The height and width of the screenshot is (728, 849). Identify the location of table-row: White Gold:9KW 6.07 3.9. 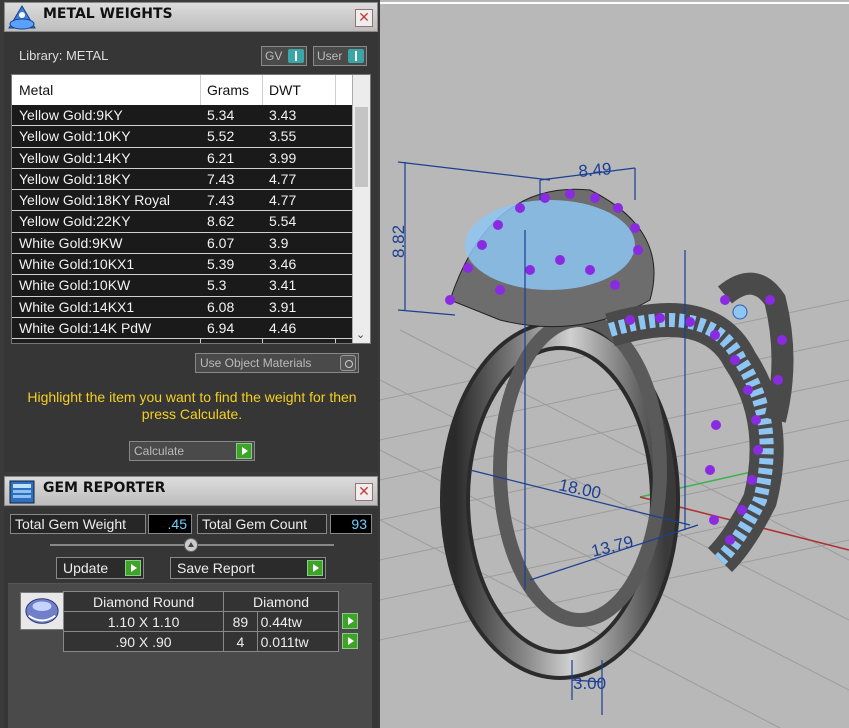
(183, 243).